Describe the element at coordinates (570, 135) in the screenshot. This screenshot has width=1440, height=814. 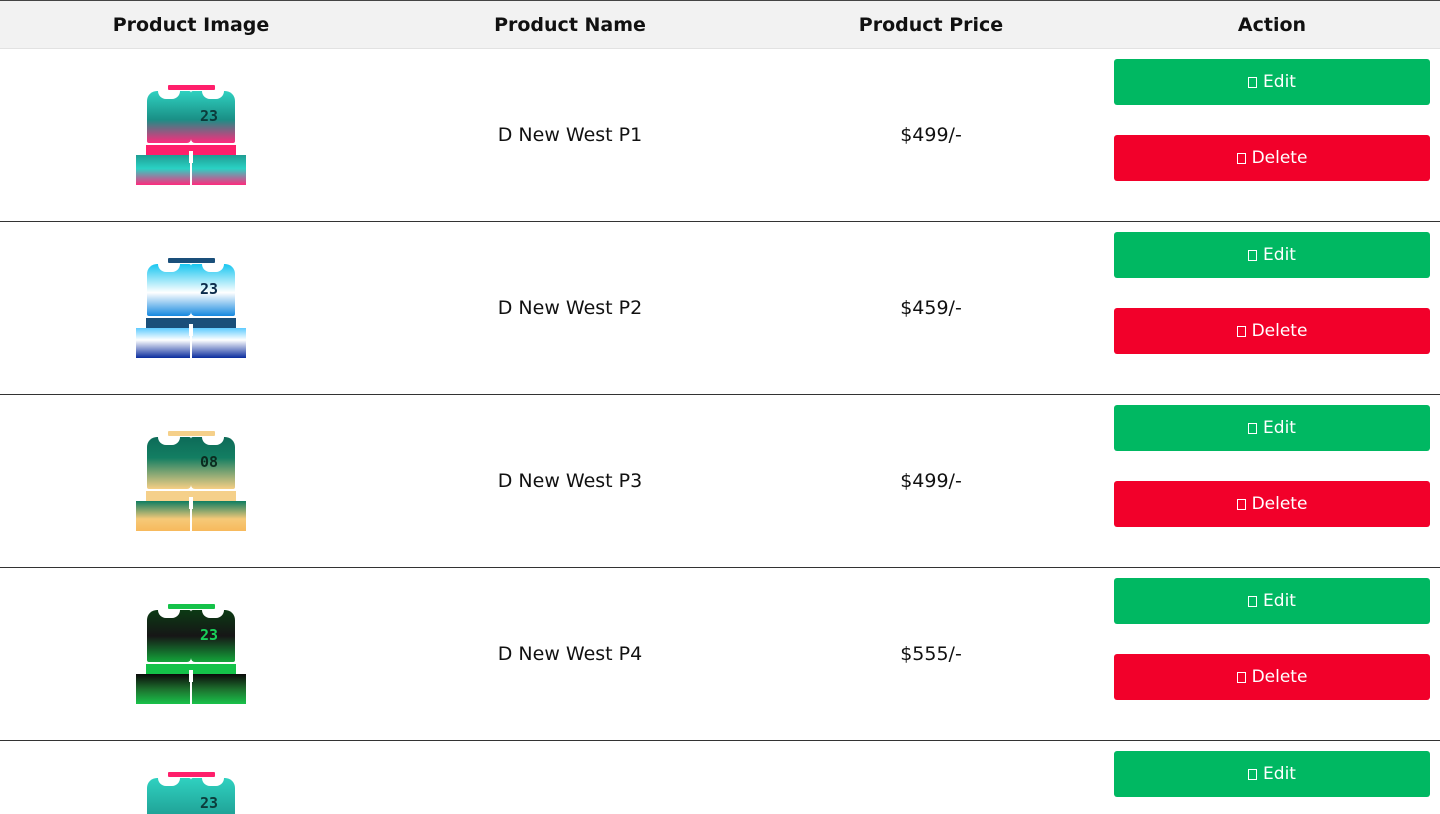
I see `product-name: D New West P1` at that location.